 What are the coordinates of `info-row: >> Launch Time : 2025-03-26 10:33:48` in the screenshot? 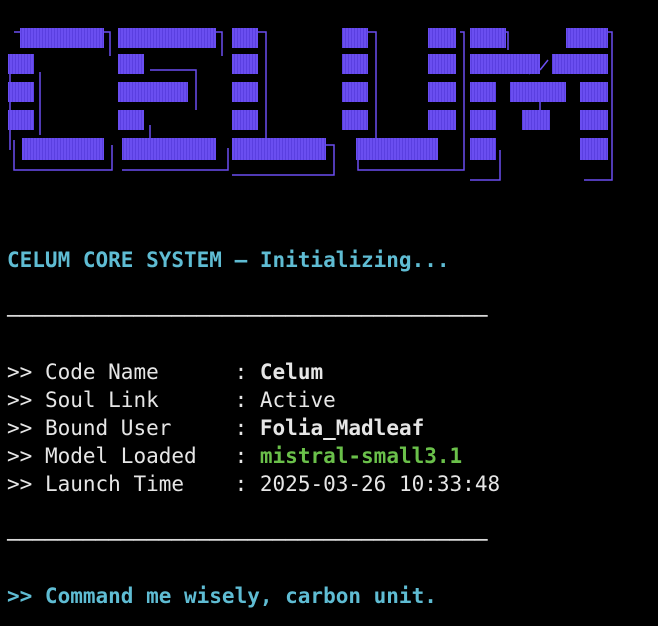 It's located at (253, 484).